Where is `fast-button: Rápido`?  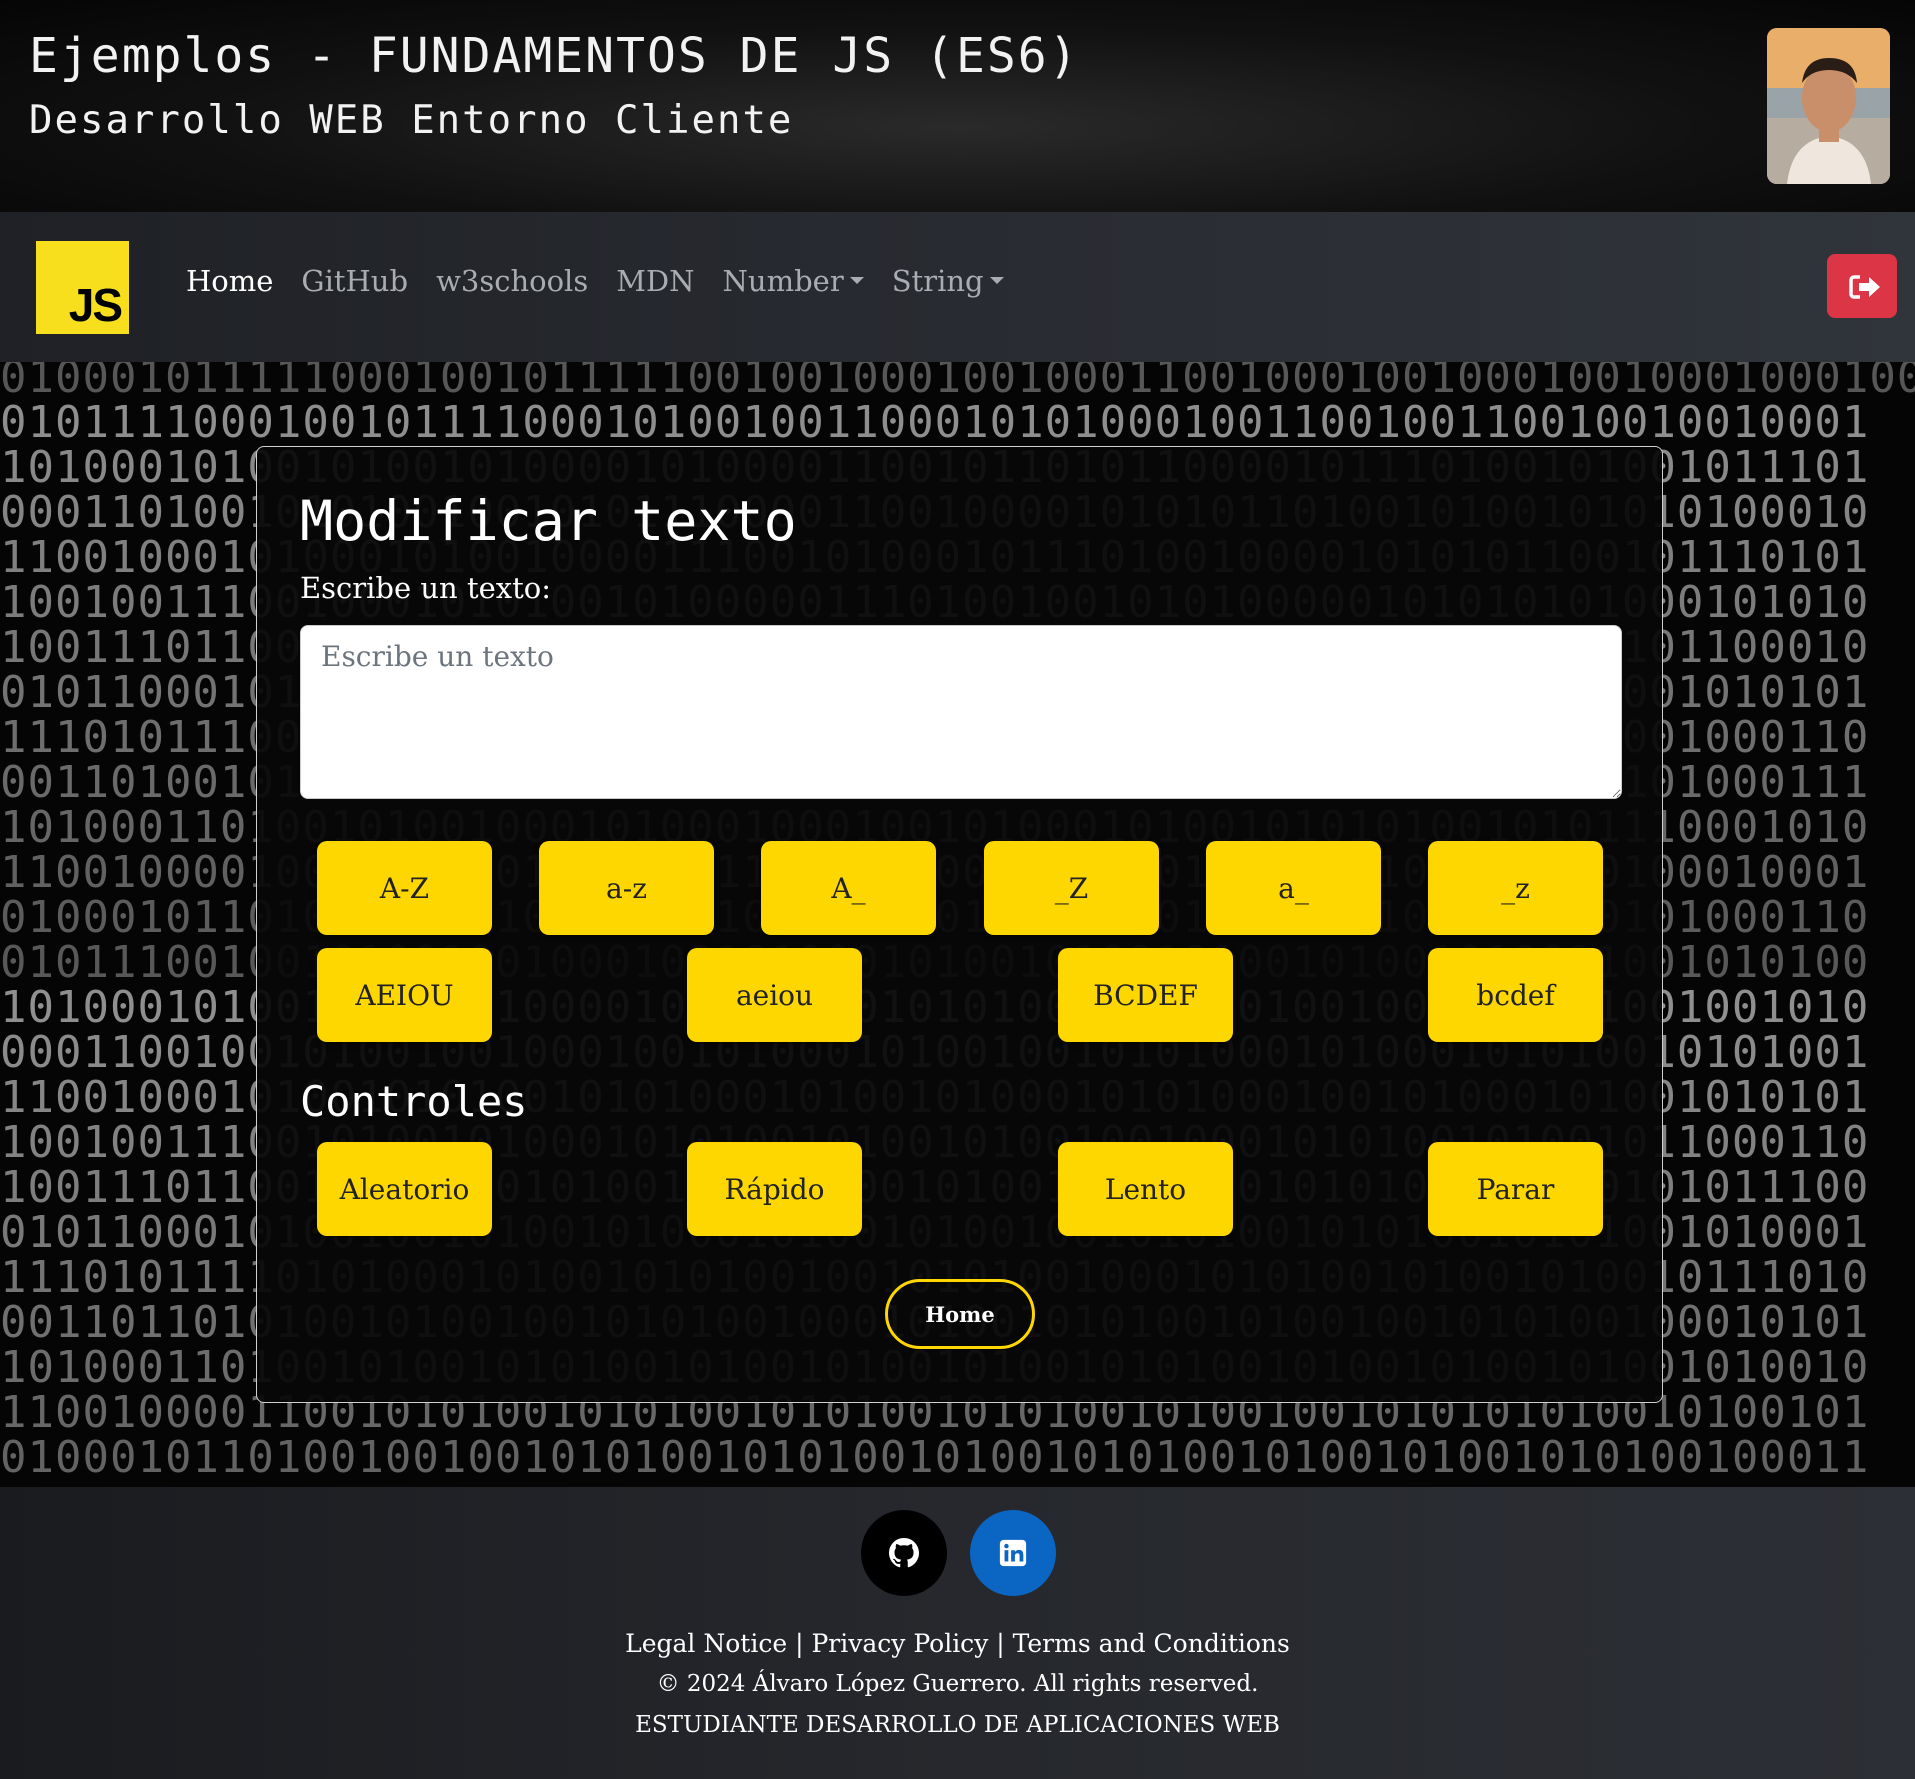 fast-button: Rápido is located at coordinates (774, 1189).